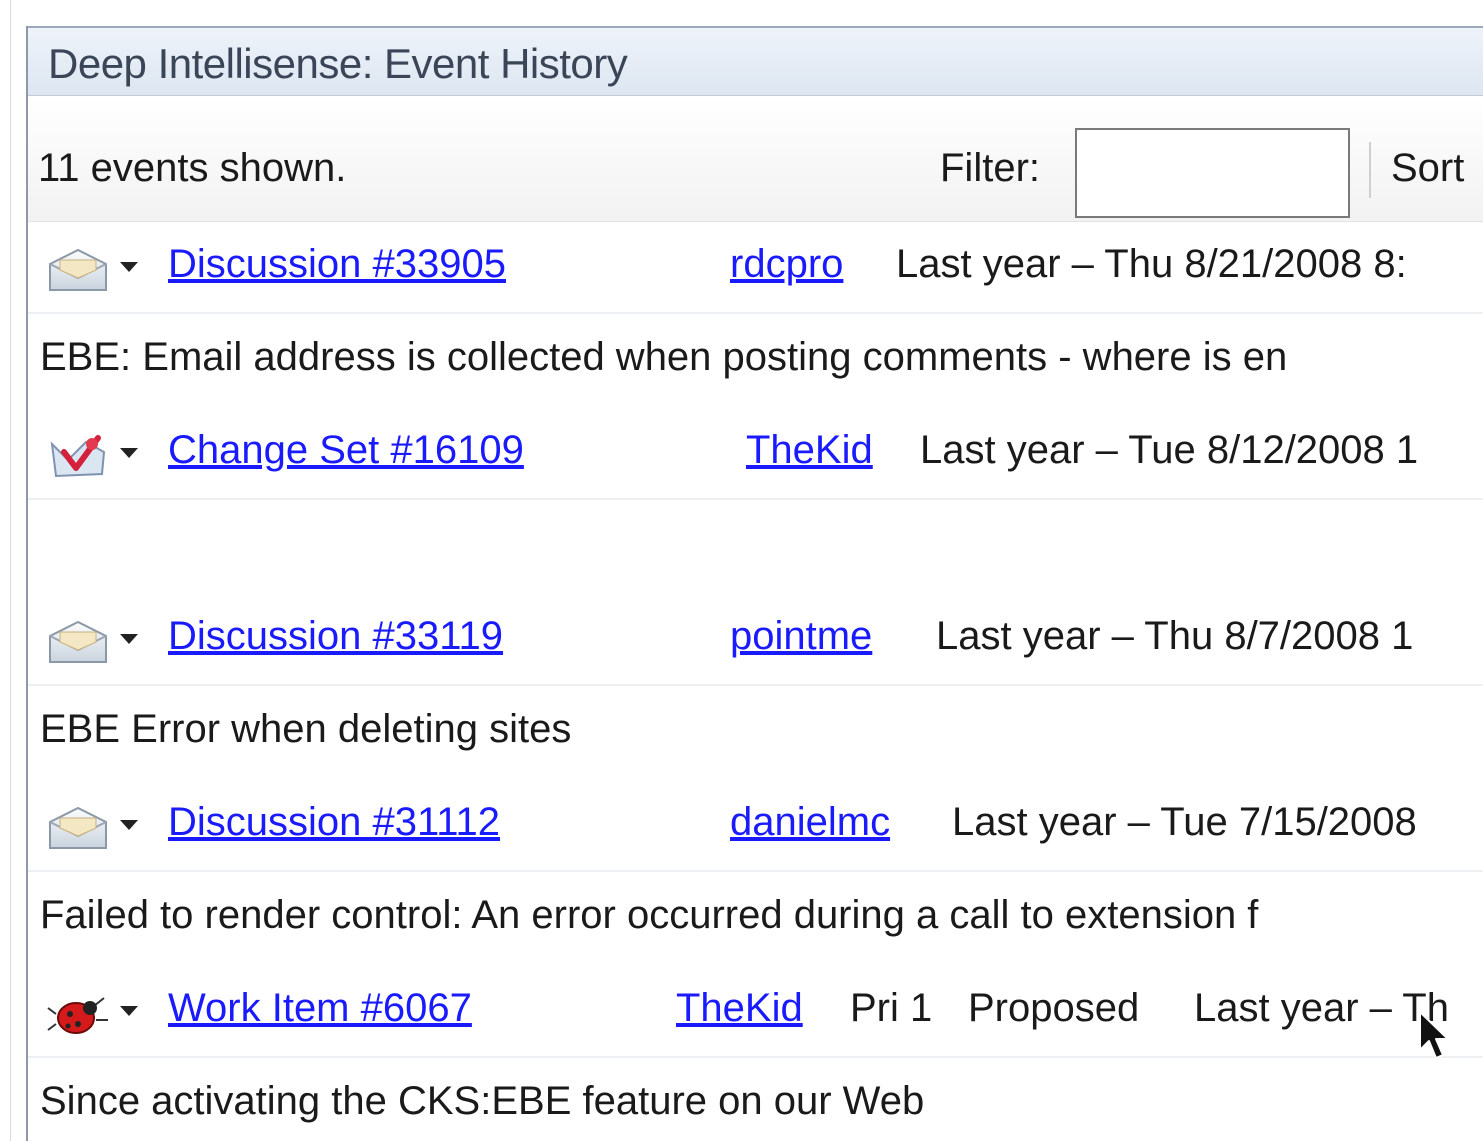 The height and width of the screenshot is (1141, 1483). Describe the element at coordinates (1175, 636) in the screenshot. I see `event-timestamp: Last year – Thu 8/7/2008 1` at that location.